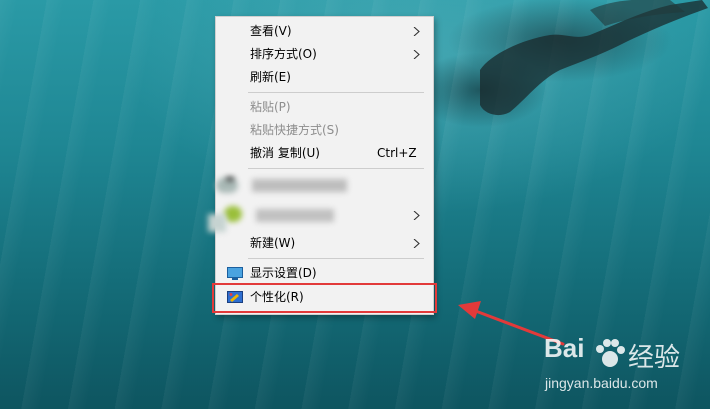 Image resolution: width=710 pixels, height=409 pixels. What do you see at coordinates (271, 31) in the screenshot?
I see `menu-item-label: 查看(V)` at bounding box center [271, 31].